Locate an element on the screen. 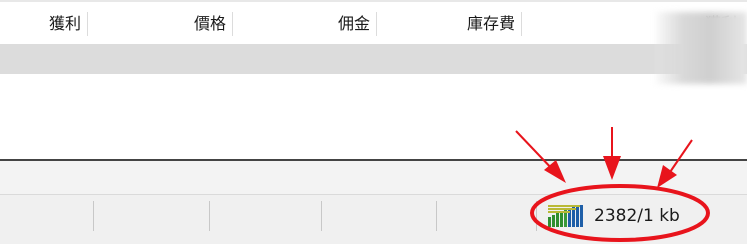 This screenshot has height=244, width=747. highlight-ellipse is located at coordinates (620, 213).